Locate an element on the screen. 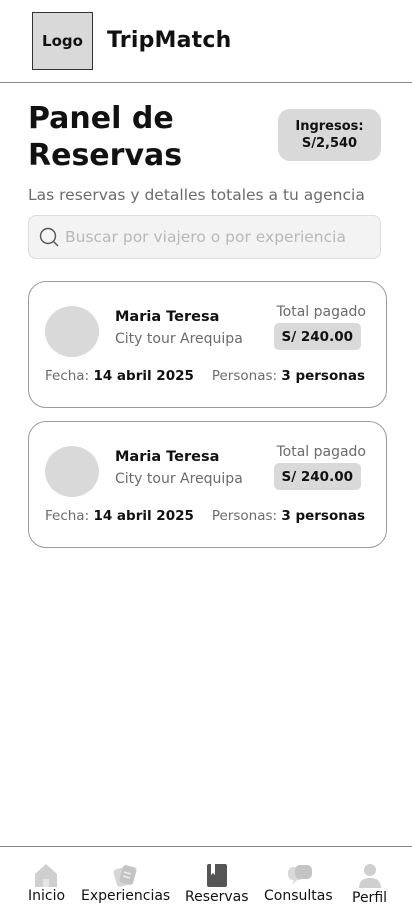 The width and height of the screenshot is (412, 917). page-title-line-1: Panel de is located at coordinates (101, 118).